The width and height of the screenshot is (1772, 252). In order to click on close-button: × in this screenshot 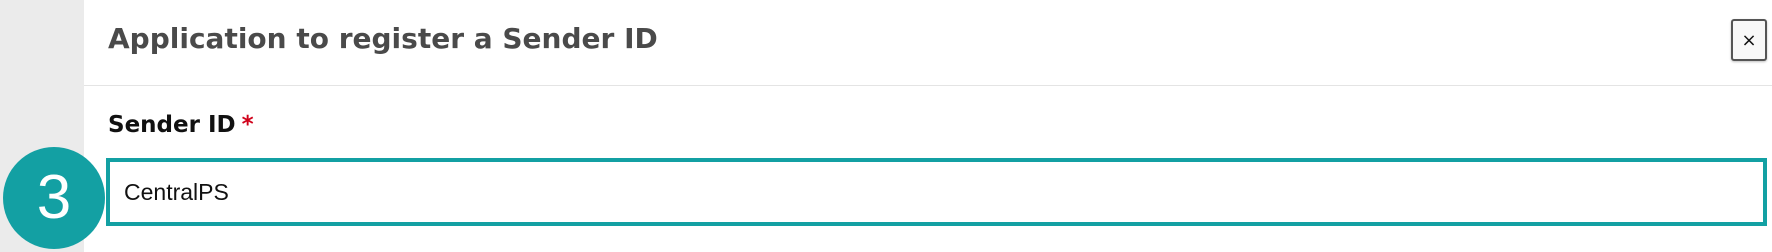, I will do `click(1749, 40)`.